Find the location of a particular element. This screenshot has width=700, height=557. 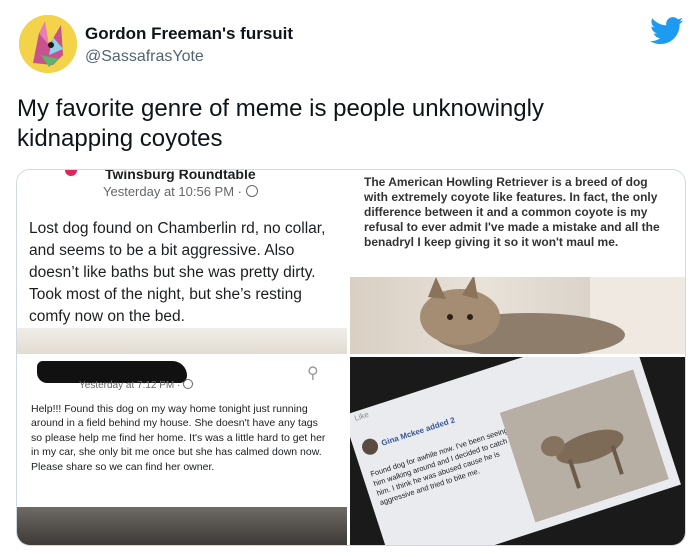

display-name: Gordon Freeman's fursuit is located at coordinates (189, 34).